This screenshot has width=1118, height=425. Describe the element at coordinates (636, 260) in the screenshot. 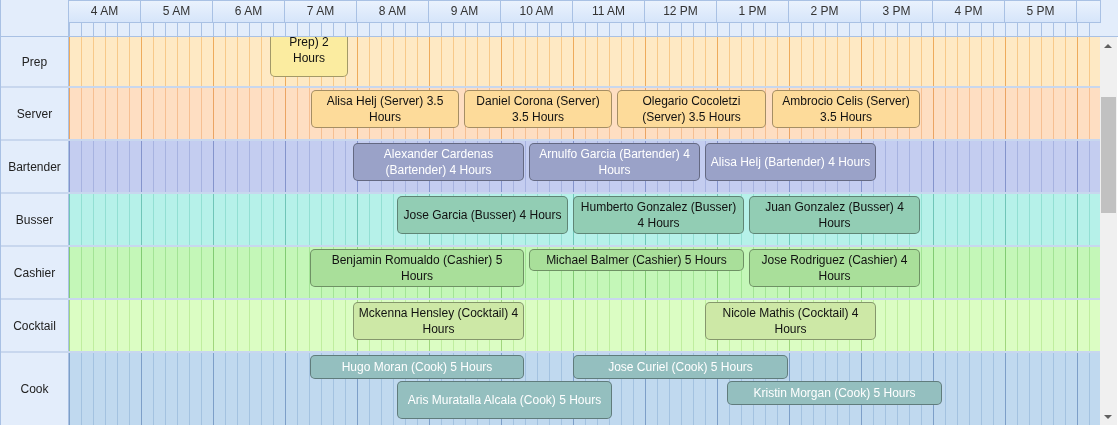

I see `shift-event: Michael Balmer (Cashier) 5 Hours` at that location.